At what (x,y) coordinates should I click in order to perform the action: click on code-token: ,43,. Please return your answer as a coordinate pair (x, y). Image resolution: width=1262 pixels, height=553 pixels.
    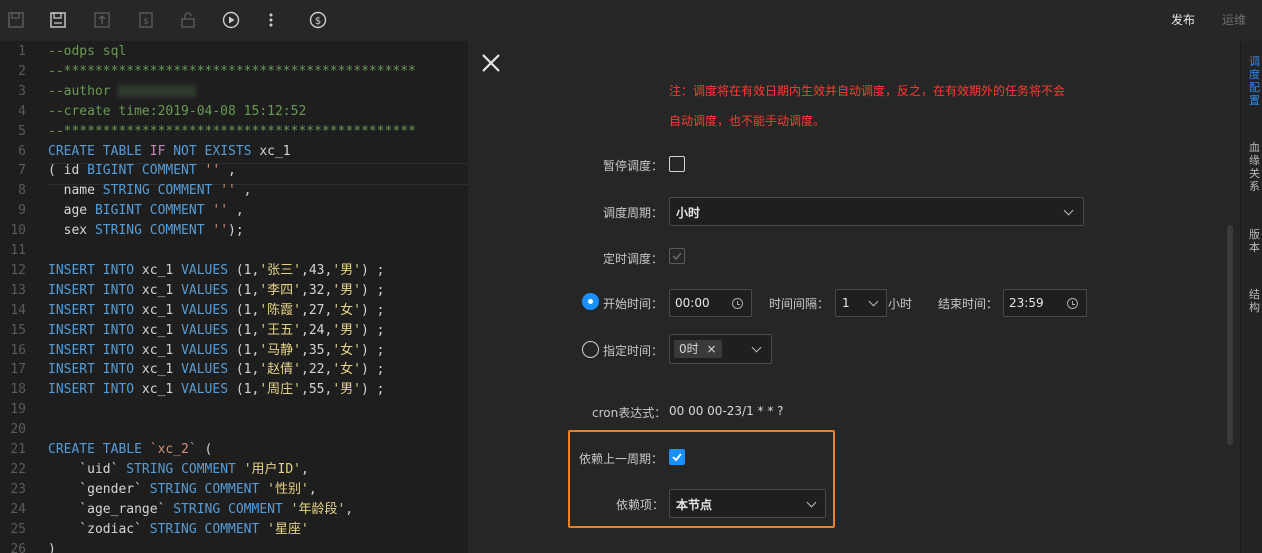
    Looking at the image, I should click on (317, 270).